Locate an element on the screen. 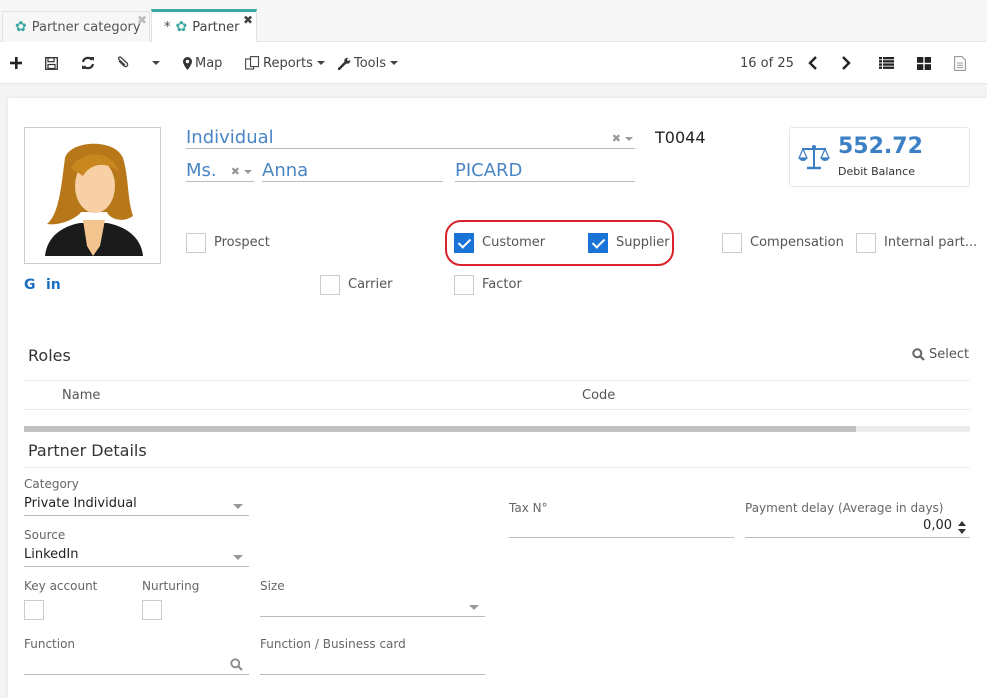  debit-balance-widget: 552.72 Debit Balance is located at coordinates (879, 157).